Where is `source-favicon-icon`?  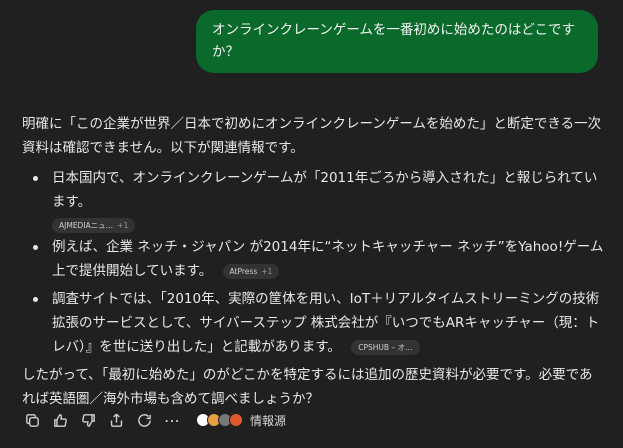 source-favicon-icon is located at coordinates (236, 420).